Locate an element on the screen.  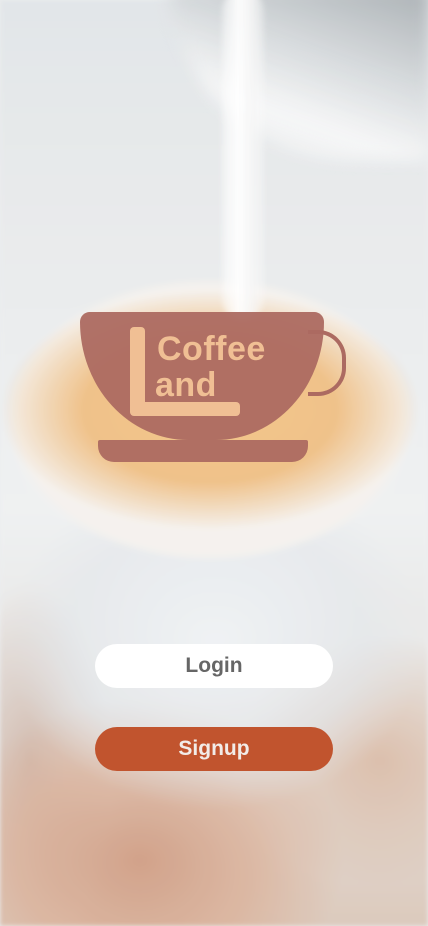
saucer-icon is located at coordinates (203, 451).